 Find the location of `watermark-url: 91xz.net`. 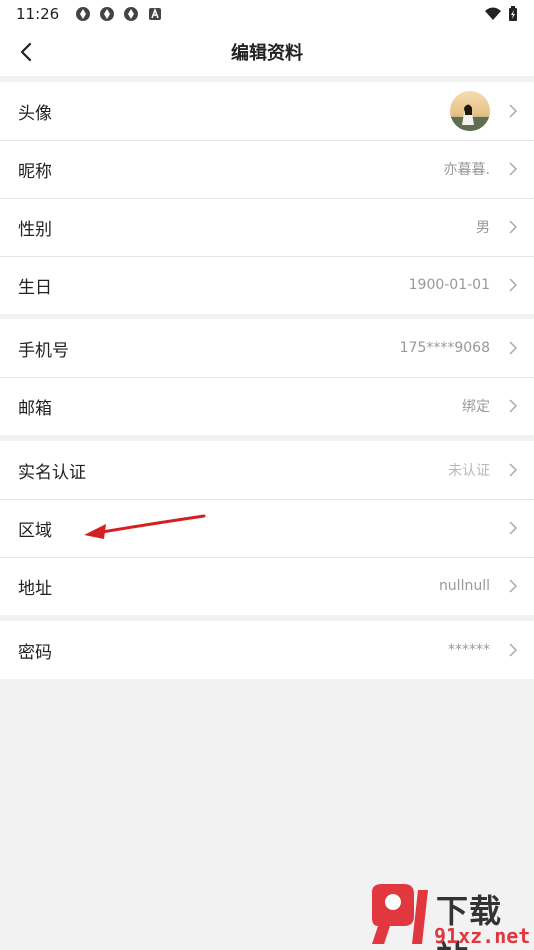

watermark-url: 91xz.net is located at coordinates (482, 936).